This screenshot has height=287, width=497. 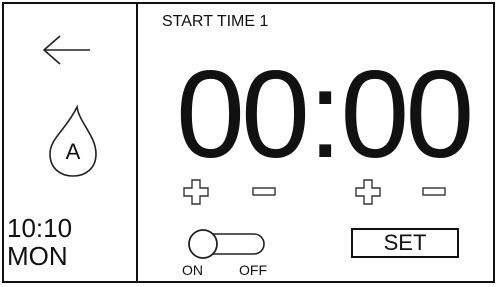 I want to click on hours-plus-icon, so click(x=196, y=192).